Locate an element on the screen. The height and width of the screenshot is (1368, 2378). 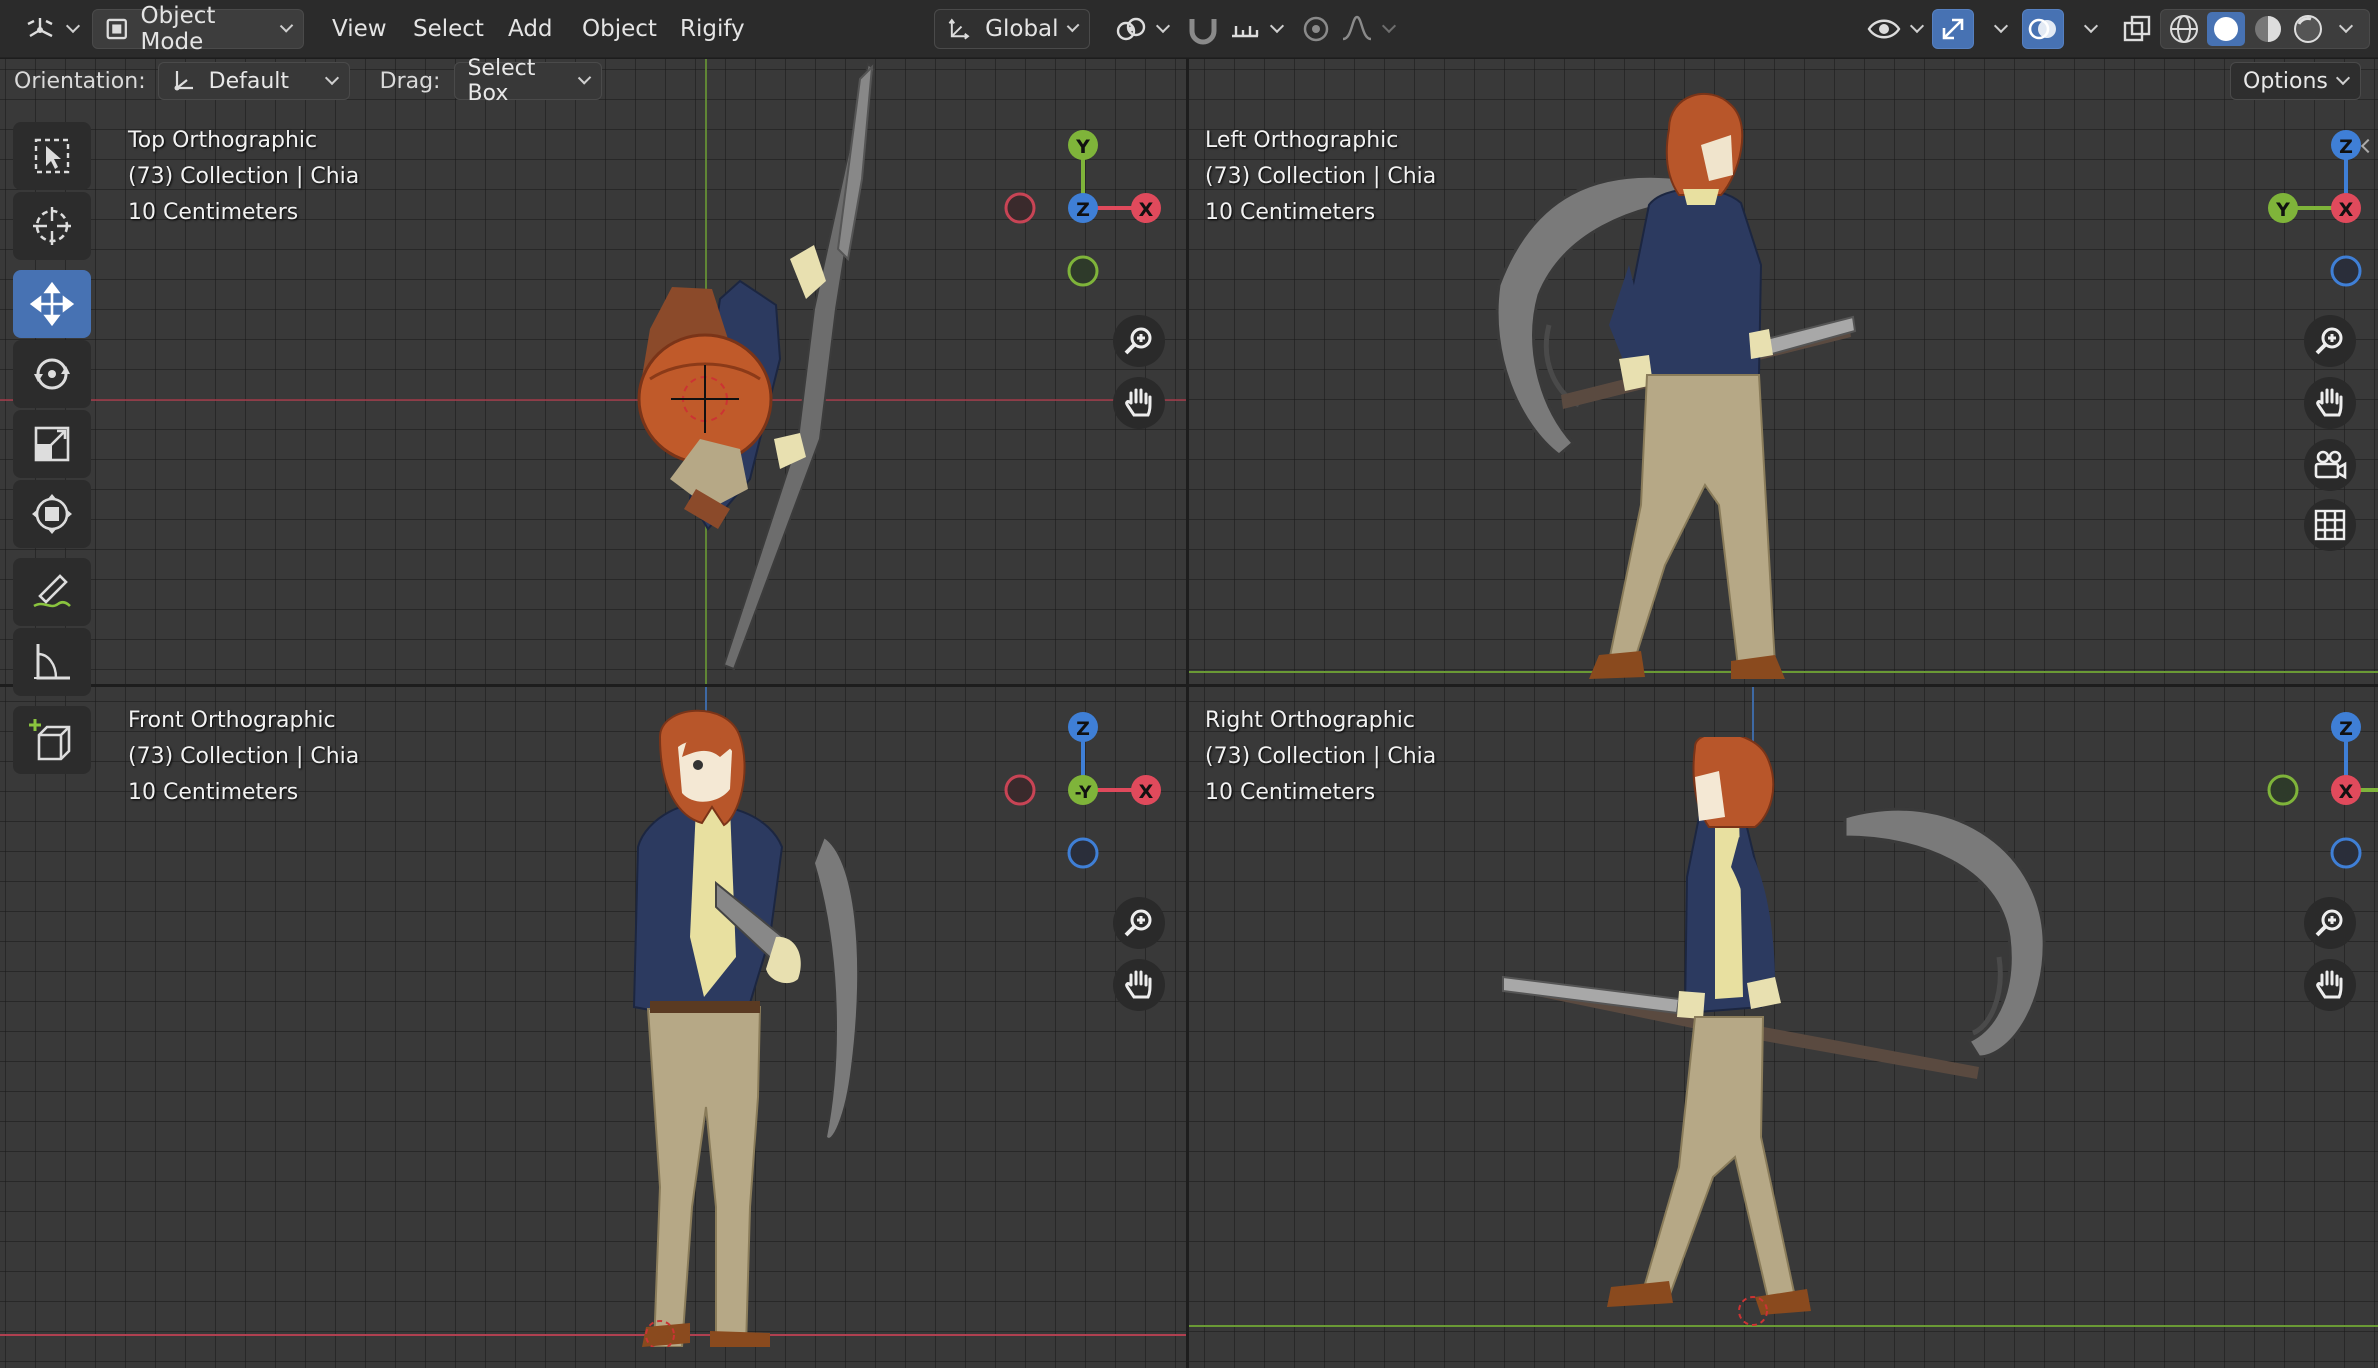
menu-add: Add is located at coordinates (530, 29).